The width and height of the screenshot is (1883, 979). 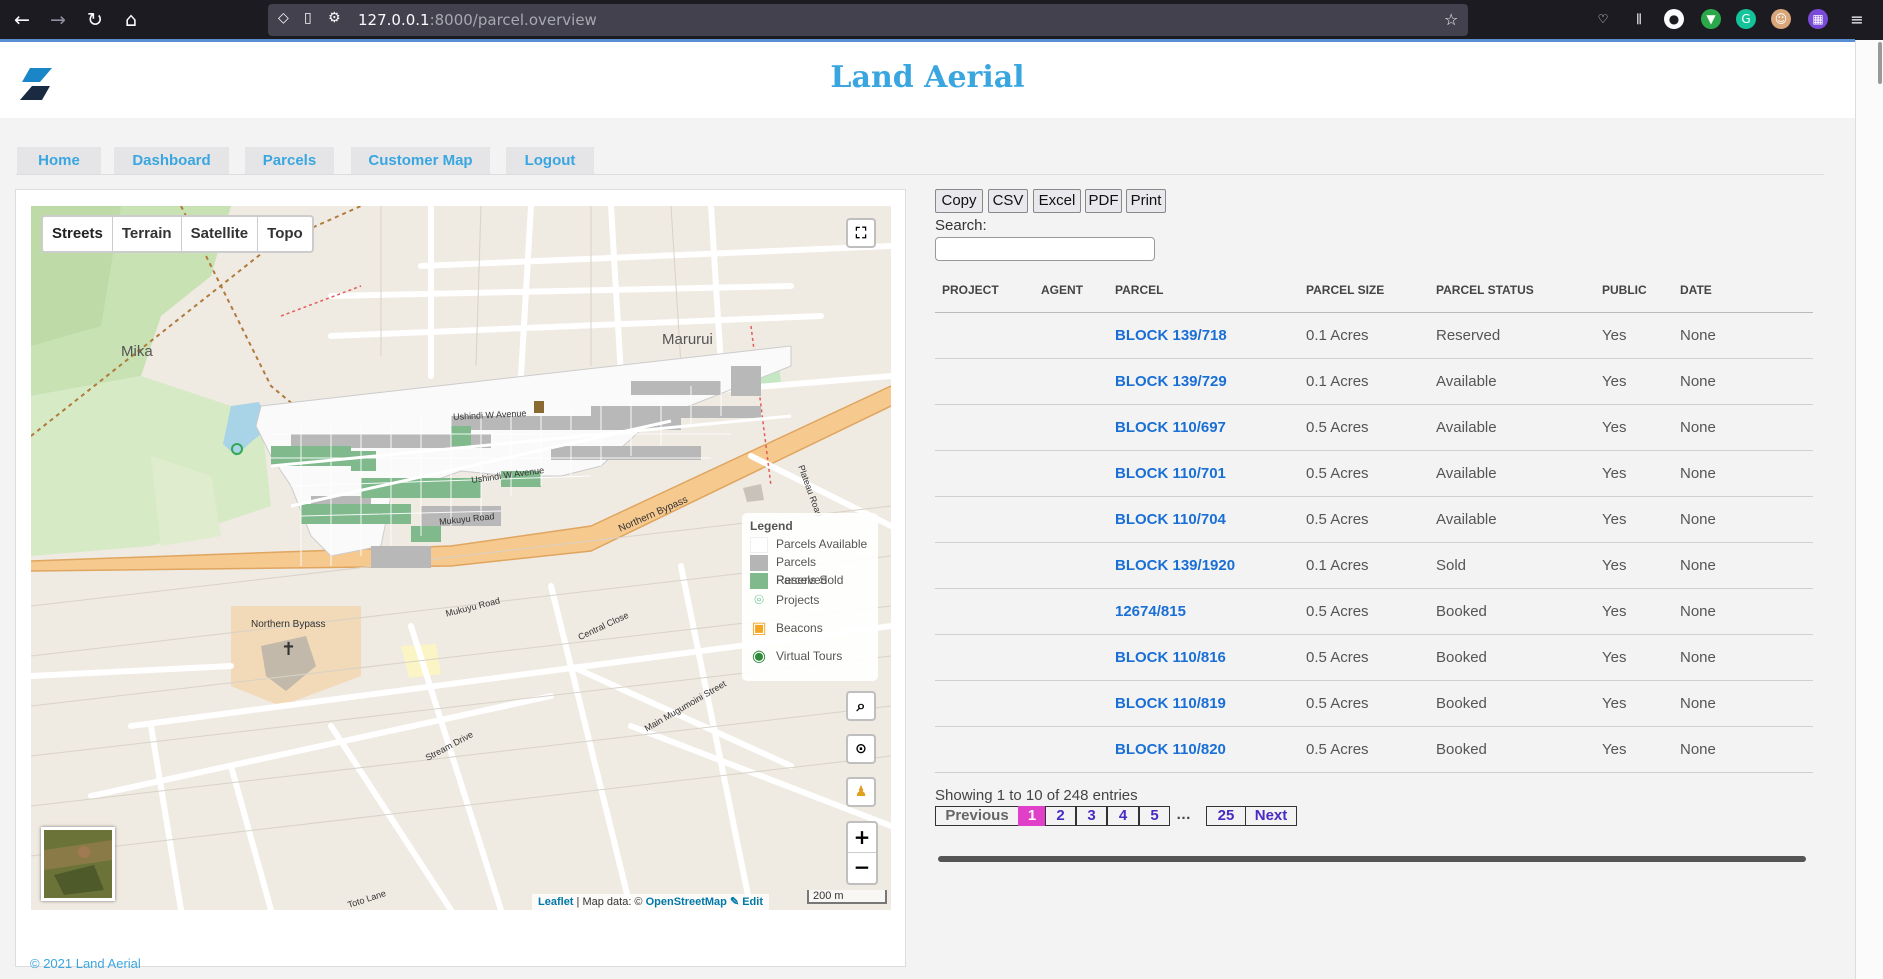 I want to click on tour-icon: ◉, so click(x=759, y=656).